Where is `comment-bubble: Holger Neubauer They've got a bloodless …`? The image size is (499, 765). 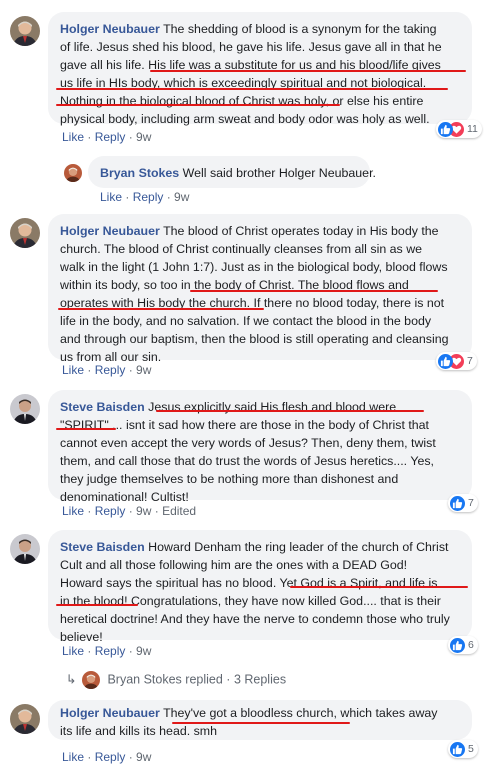
comment-bubble: Holger Neubauer They've got a bloodless … is located at coordinates (260, 720).